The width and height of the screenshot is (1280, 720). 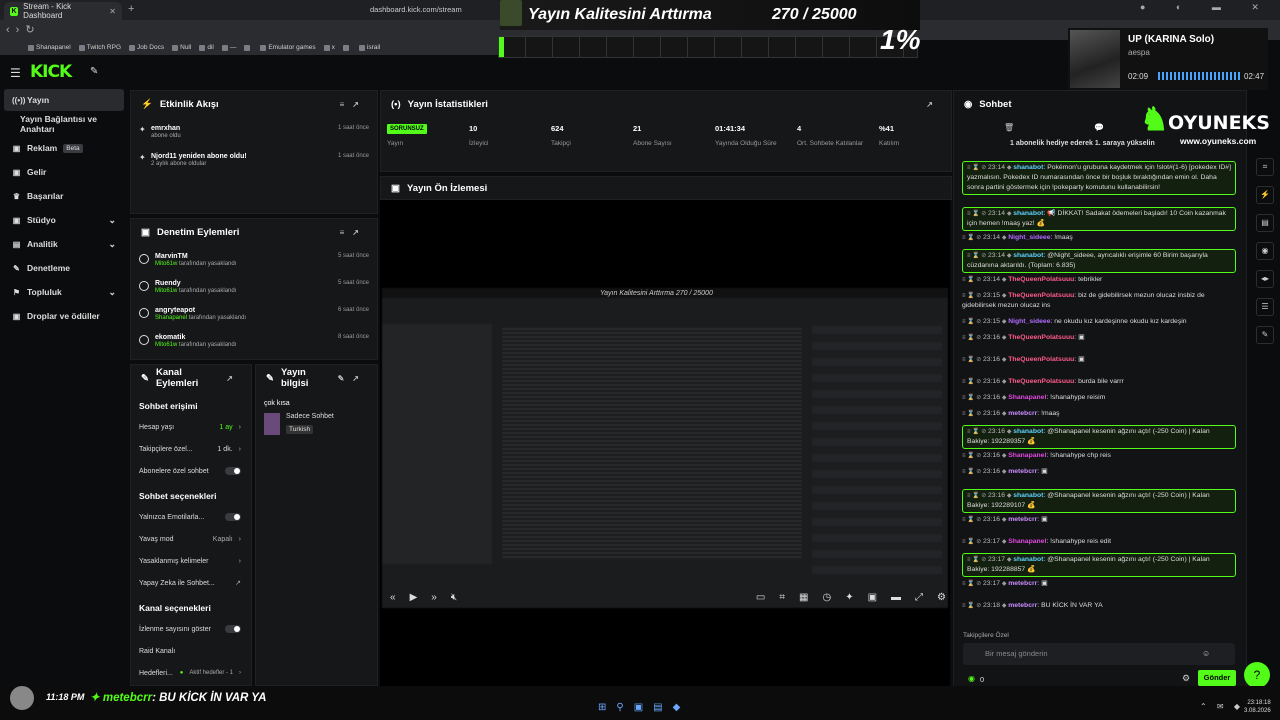 I want to click on raid-row: Raid Kanalı, so click(x=190, y=651).